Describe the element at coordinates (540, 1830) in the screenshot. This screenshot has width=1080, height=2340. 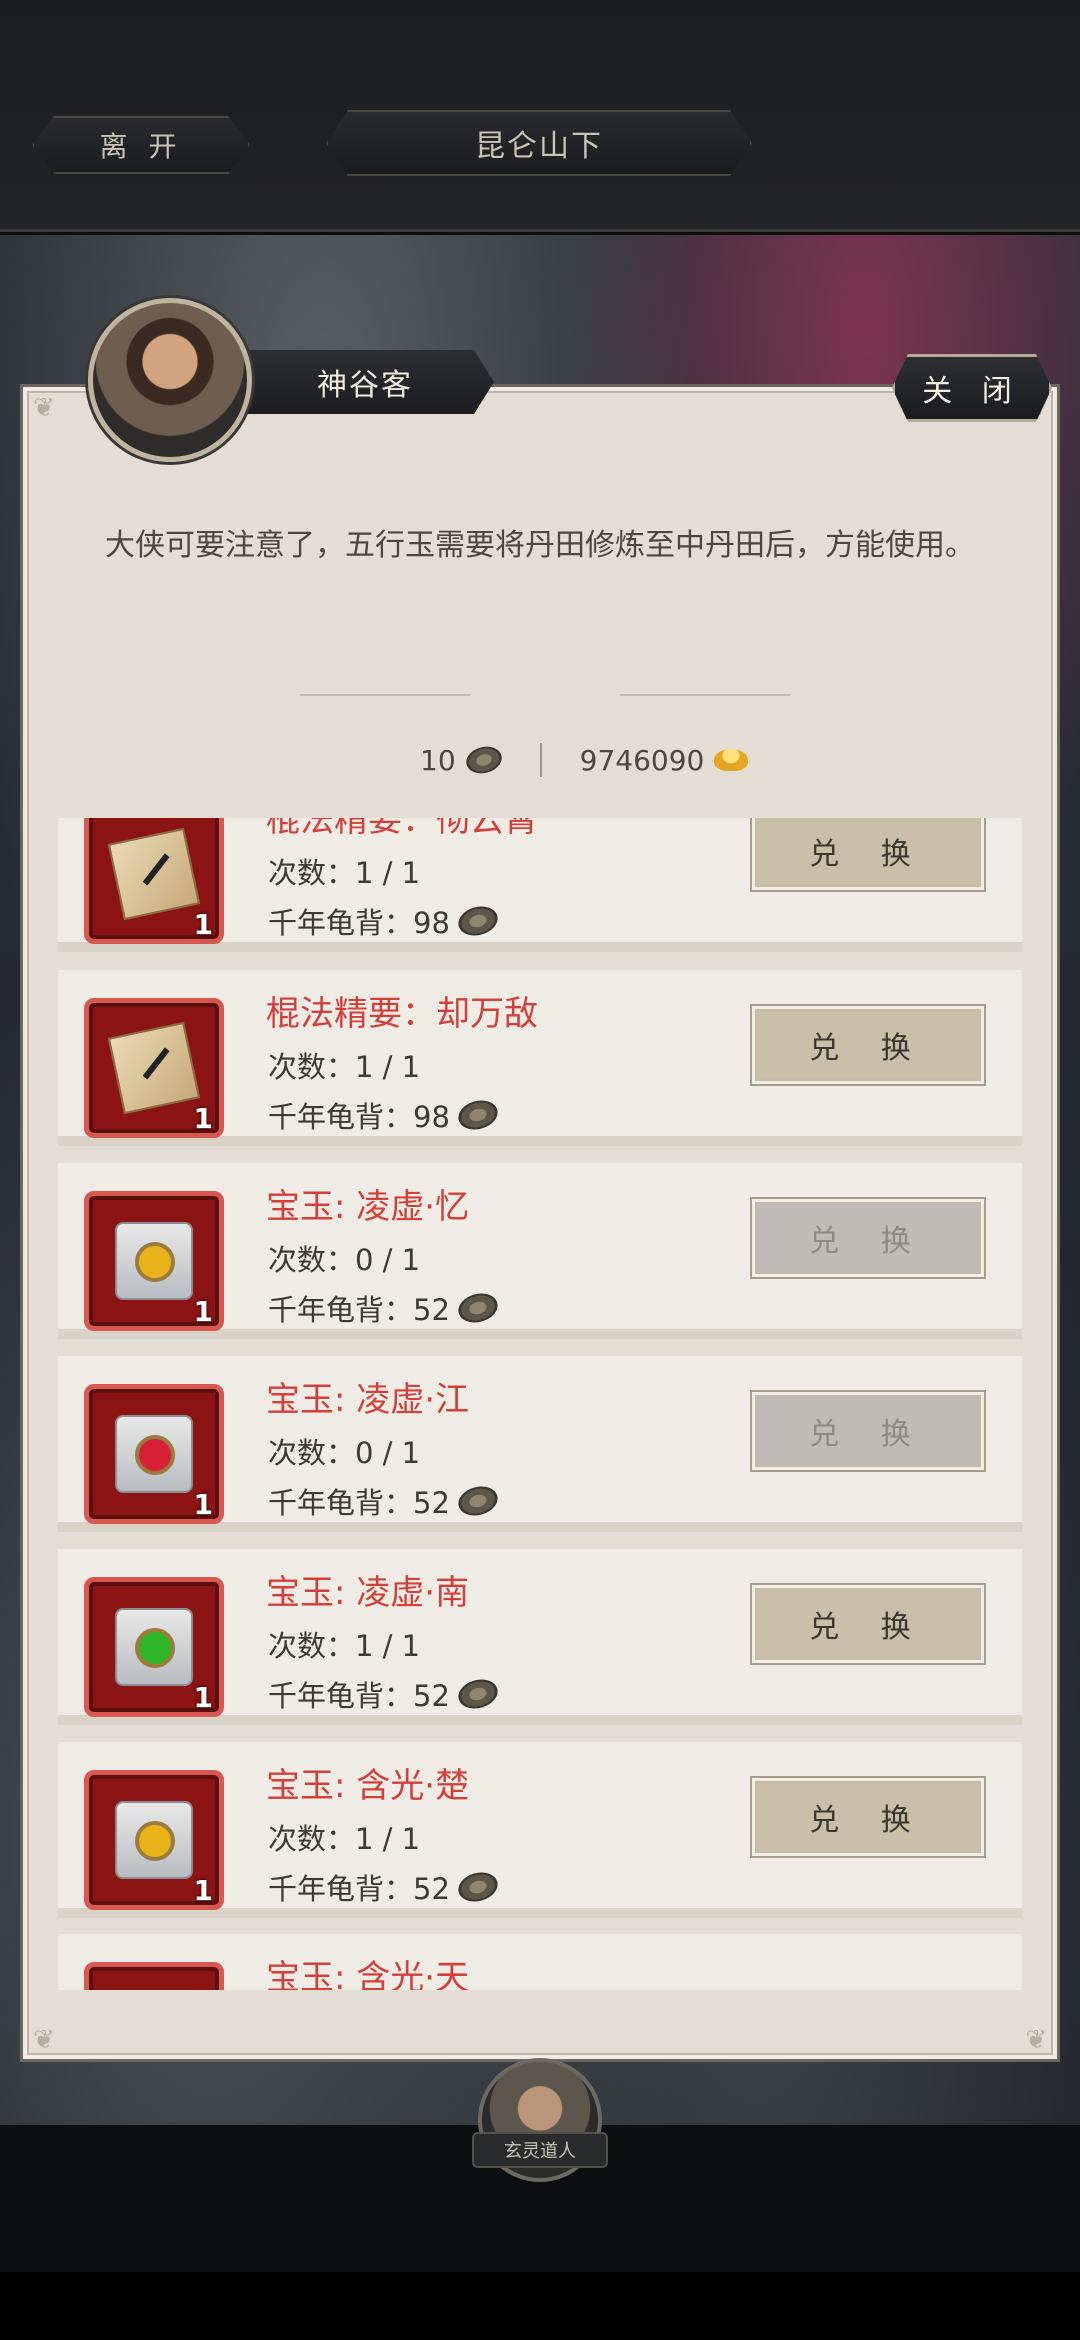
I see `list-item: 1 宝玉: 含光·楚 次数：1 / 1 千年龟背：52 兑 换` at that location.